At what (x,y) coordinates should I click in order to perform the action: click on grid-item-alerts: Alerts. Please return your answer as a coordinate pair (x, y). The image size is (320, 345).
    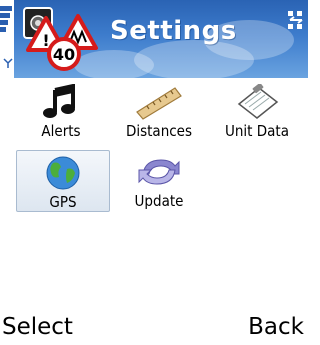
    Looking at the image, I should click on (61, 111).